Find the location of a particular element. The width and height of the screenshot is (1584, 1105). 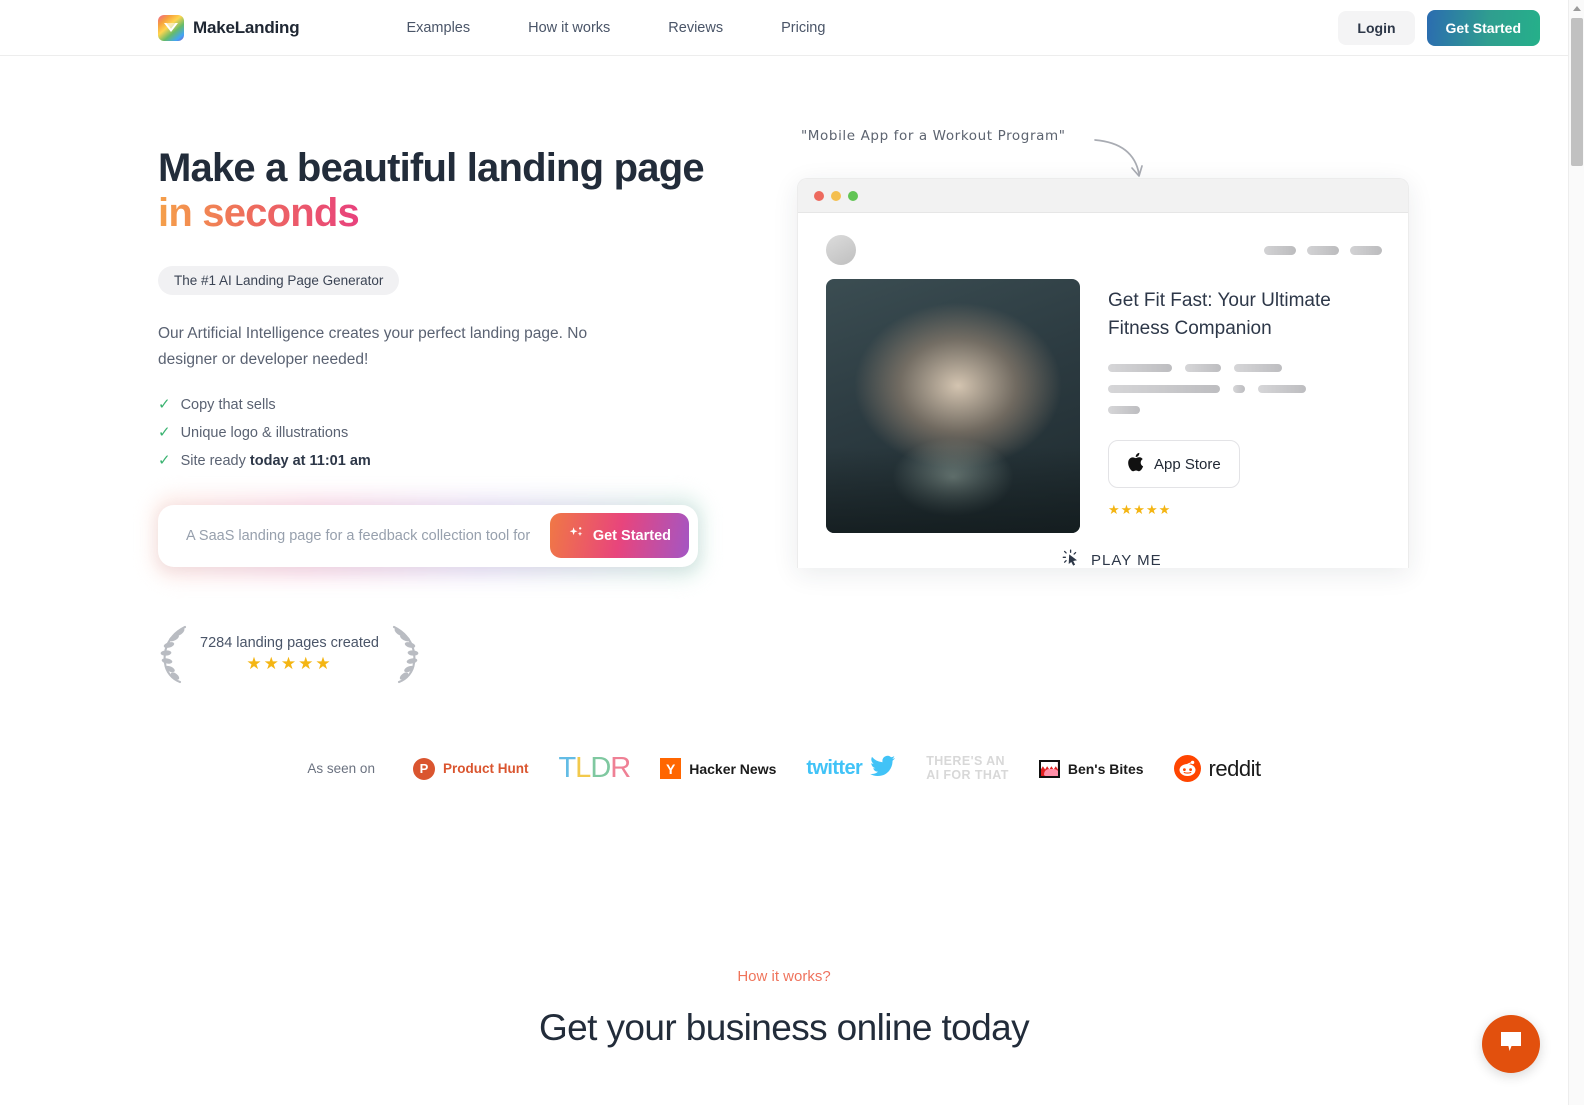

list-item: ✓ Site ready today at 11:01 am is located at coordinates (458, 461).